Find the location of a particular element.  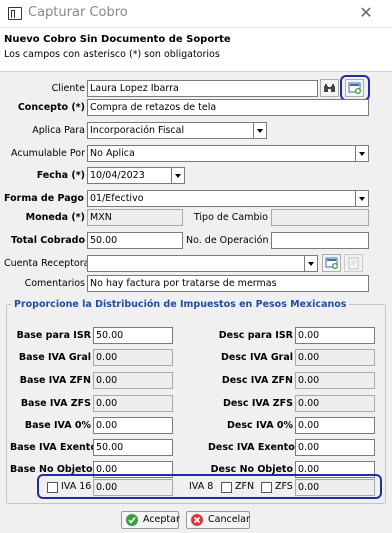

check-icon is located at coordinates (132, 520).